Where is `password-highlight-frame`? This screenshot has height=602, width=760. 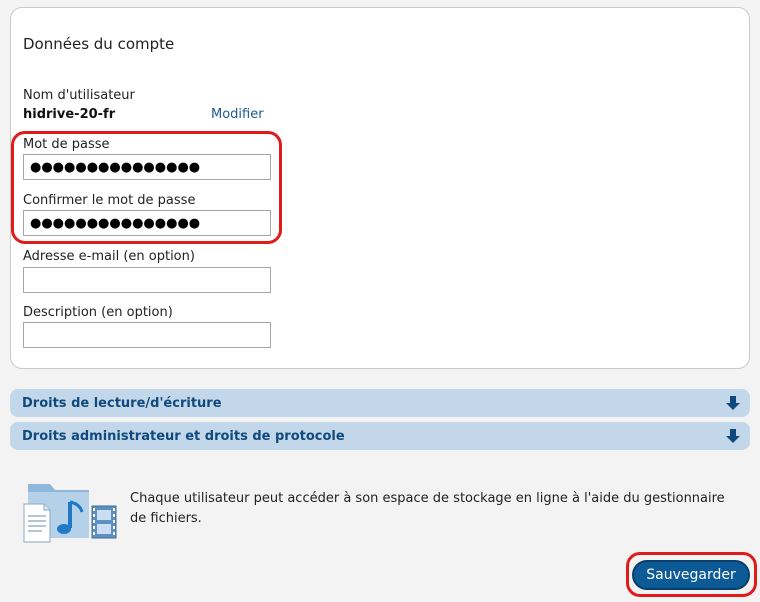
password-highlight-frame is located at coordinates (146, 187).